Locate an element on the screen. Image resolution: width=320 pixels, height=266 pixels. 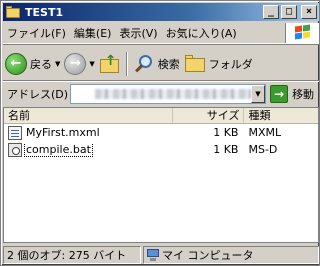
search-icon is located at coordinates (144, 64).